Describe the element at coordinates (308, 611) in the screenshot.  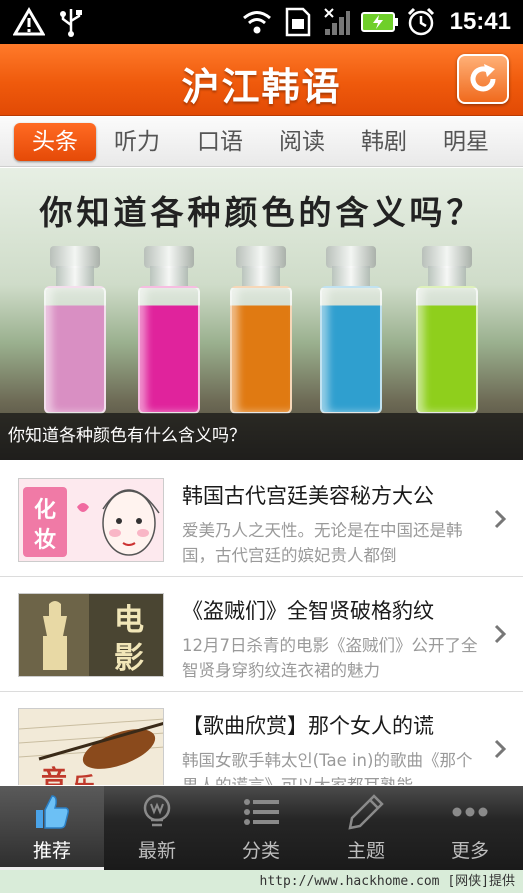
I see `article-title: 《盗贼们》全智贤破格豹纹` at that location.